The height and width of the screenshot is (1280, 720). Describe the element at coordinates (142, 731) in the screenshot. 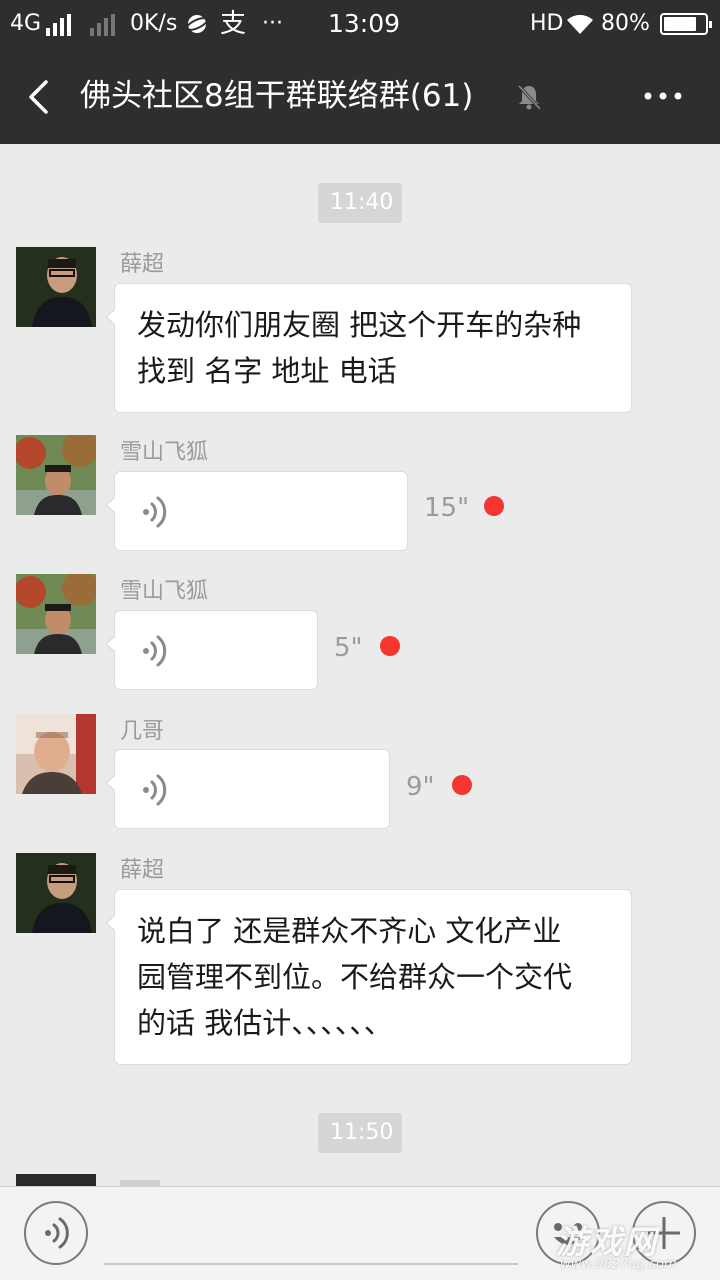

I see `sender-name: 几哥` at that location.